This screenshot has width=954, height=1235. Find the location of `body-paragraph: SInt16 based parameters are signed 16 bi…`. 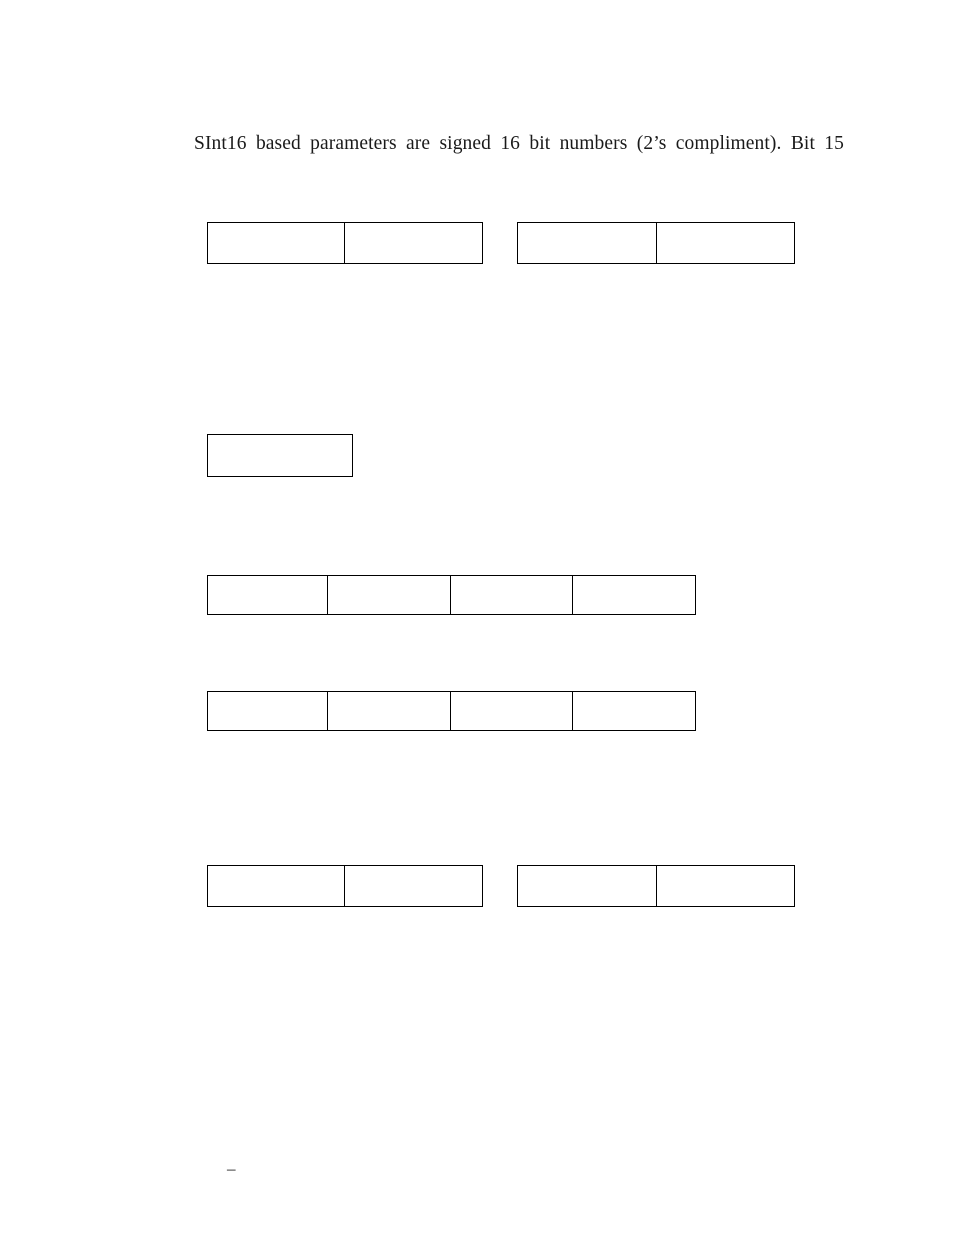

body-paragraph: SInt16 based parameters are signed 16 bi… is located at coordinates (519, 143).